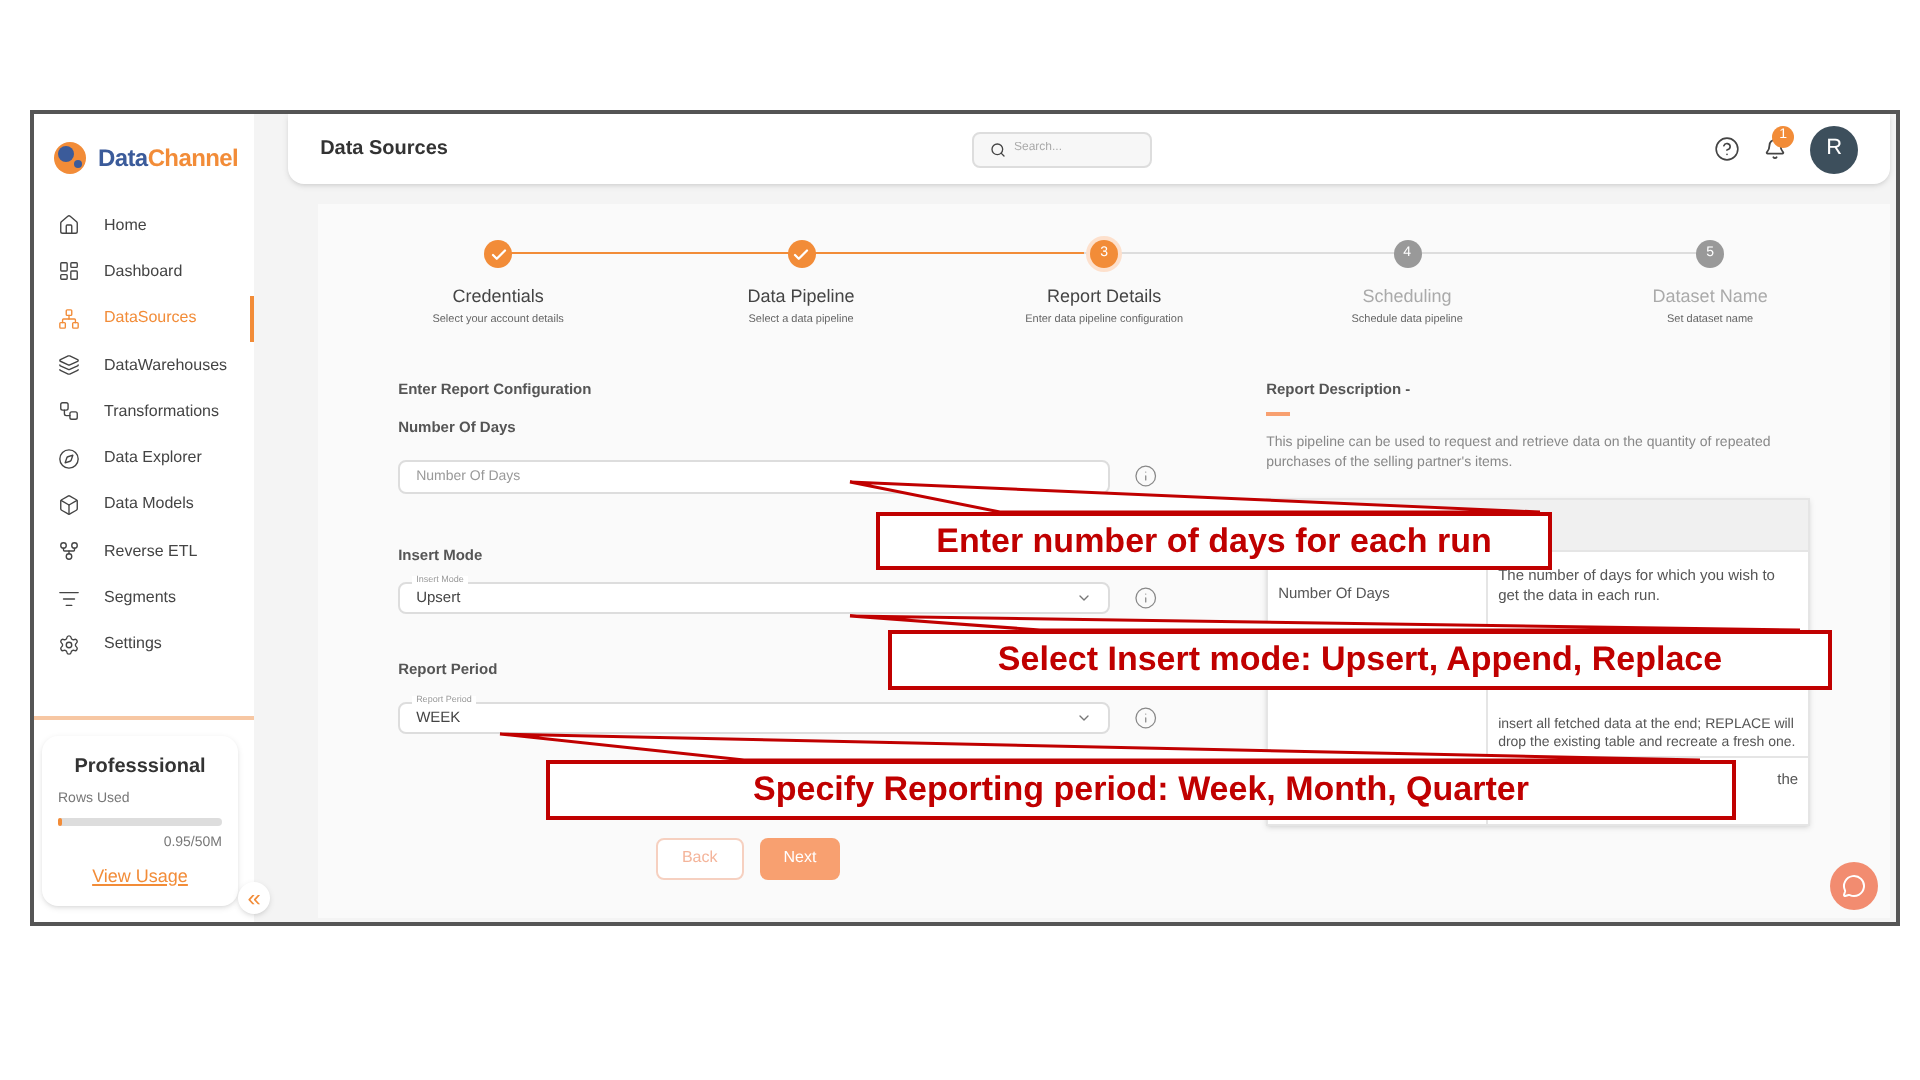  Describe the element at coordinates (69, 271) in the screenshot. I see `grid-icon` at that location.